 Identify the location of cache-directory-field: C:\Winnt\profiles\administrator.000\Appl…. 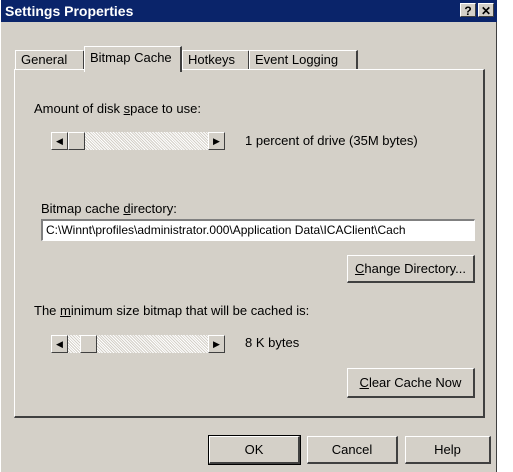
(258, 230).